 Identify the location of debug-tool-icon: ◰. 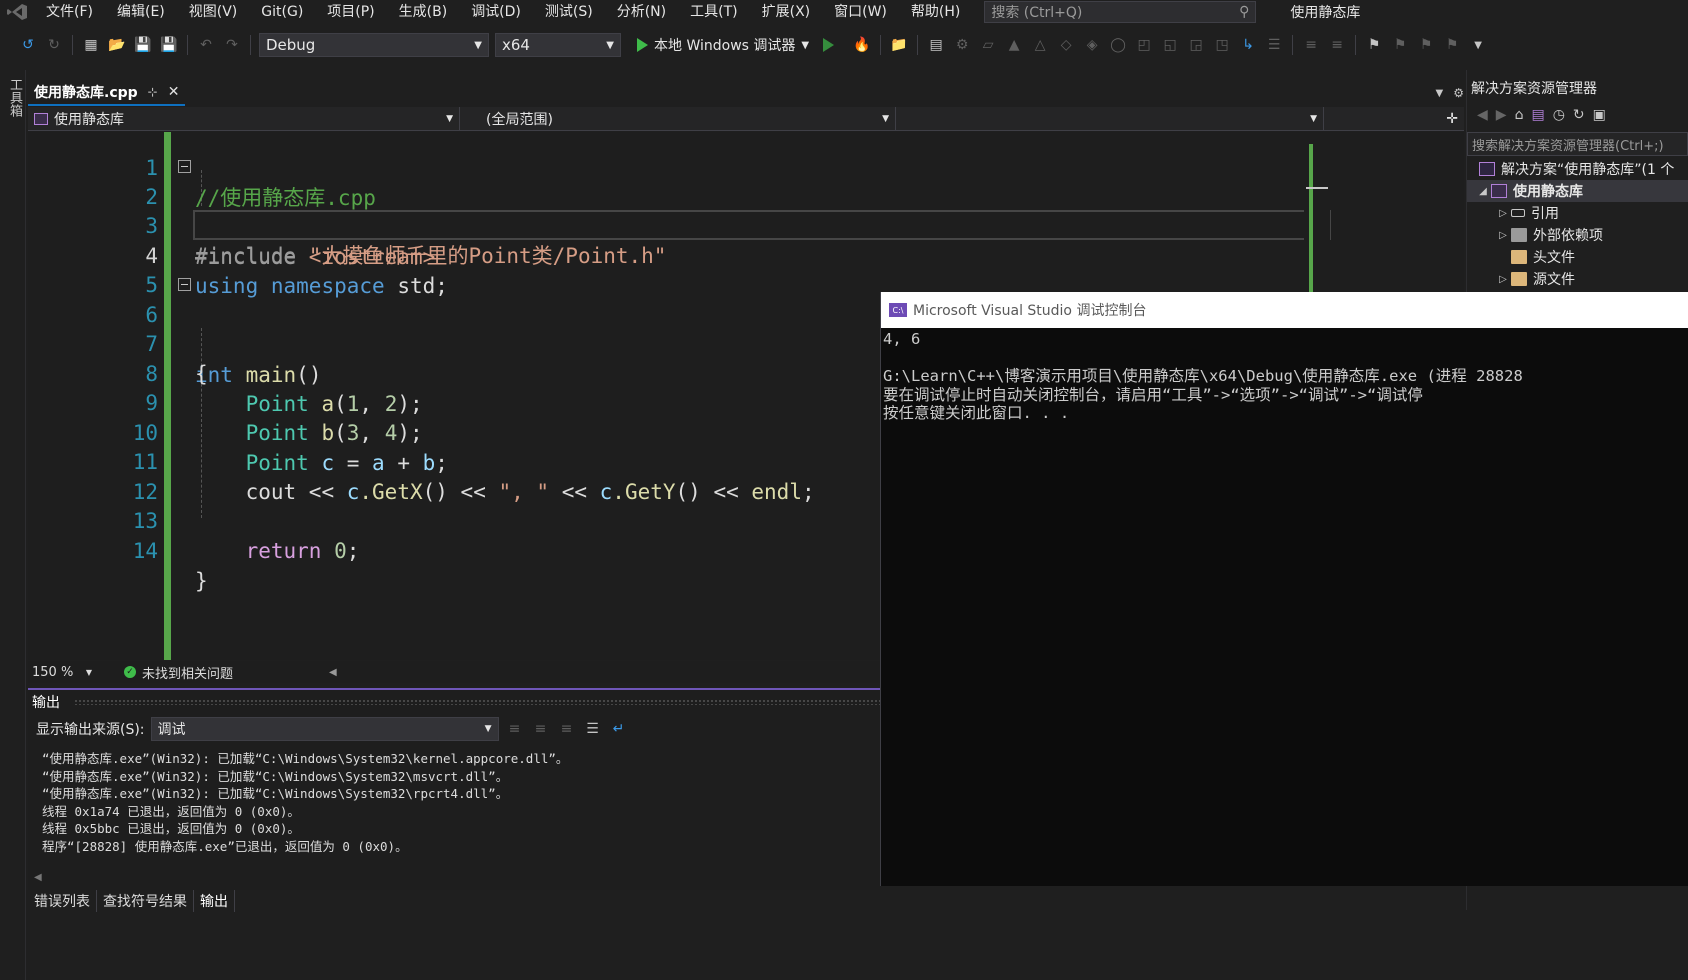
(1144, 45).